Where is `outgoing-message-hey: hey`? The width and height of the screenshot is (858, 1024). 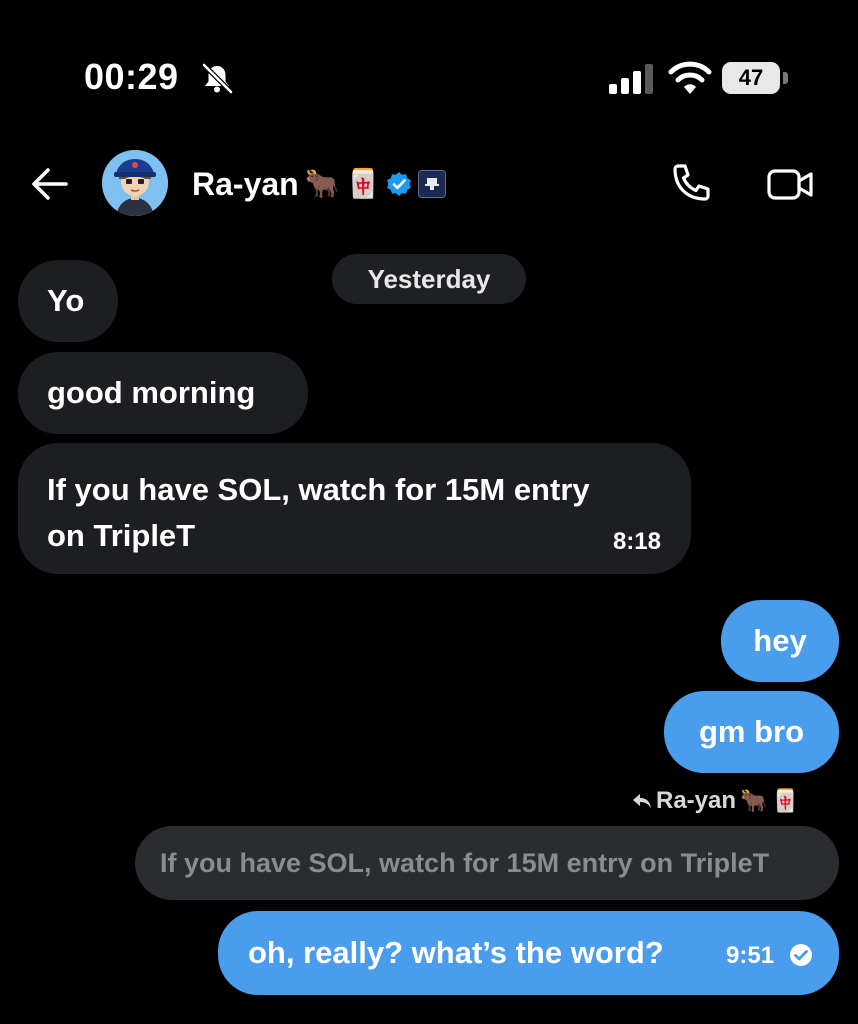
outgoing-message-hey: hey is located at coordinates (780, 641).